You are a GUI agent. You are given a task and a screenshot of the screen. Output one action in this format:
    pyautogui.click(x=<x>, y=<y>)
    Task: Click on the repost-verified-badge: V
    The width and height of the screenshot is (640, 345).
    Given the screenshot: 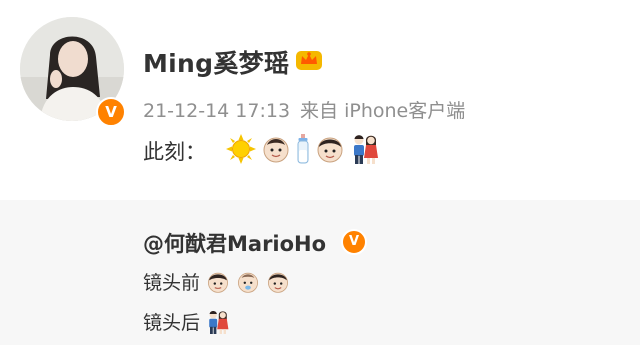 What is the action you would take?
    pyautogui.click(x=354, y=242)
    